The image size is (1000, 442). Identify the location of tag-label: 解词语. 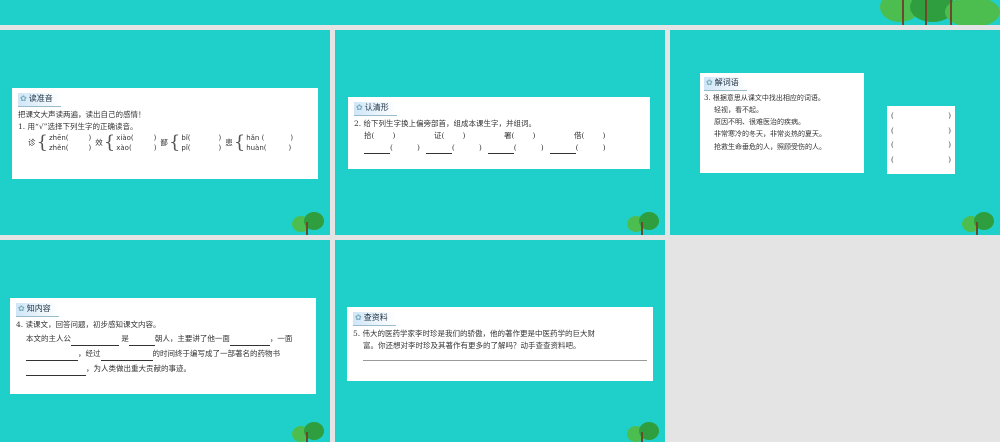
(726, 82).